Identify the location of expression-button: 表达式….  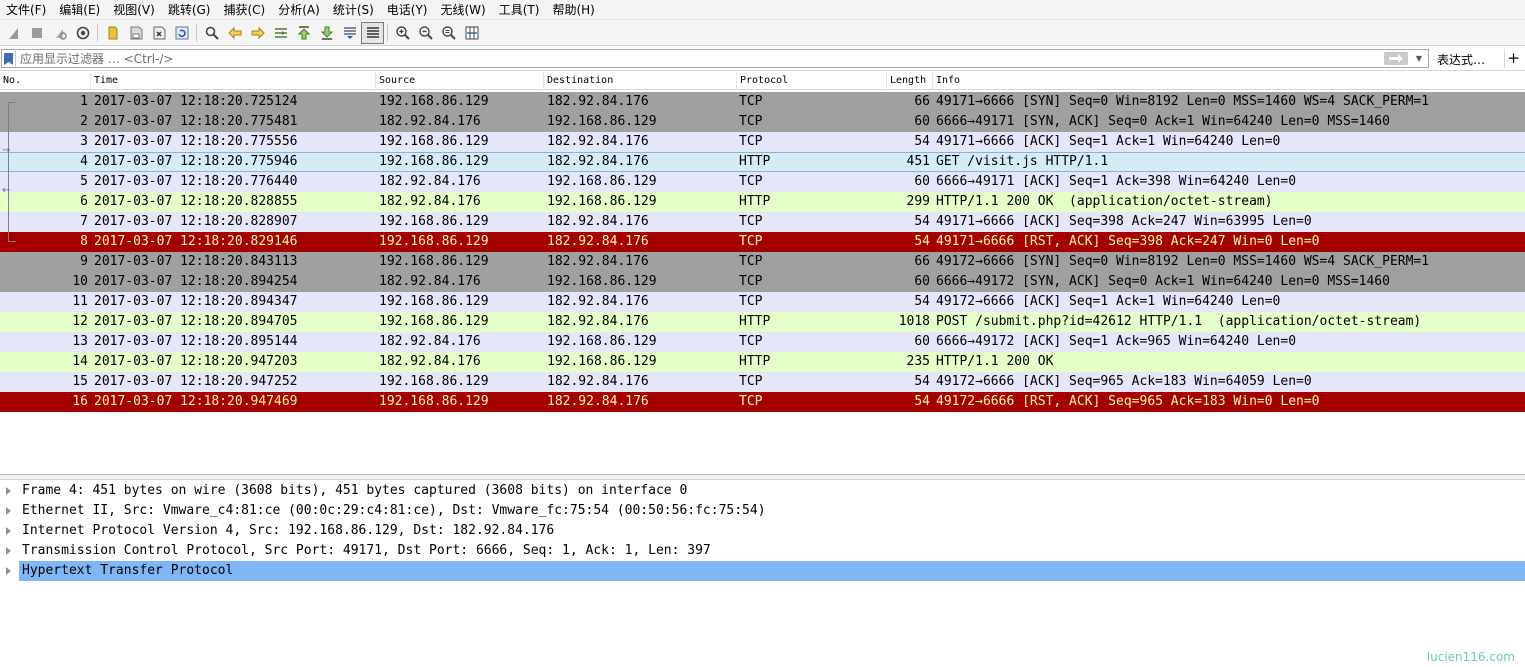
(1461, 59).